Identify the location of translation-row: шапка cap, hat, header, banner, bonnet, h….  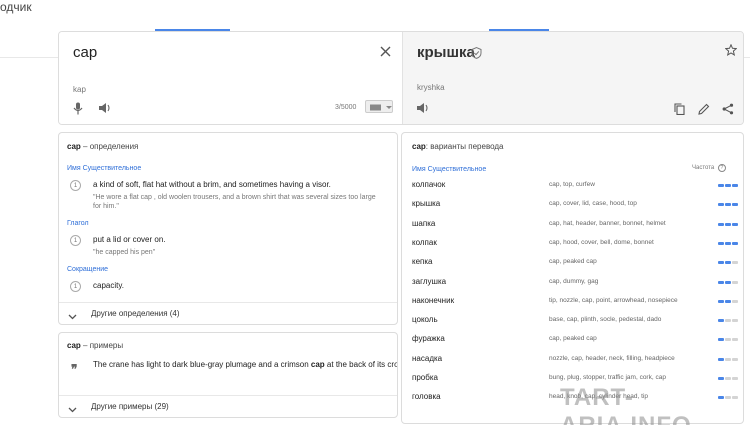
(572, 224).